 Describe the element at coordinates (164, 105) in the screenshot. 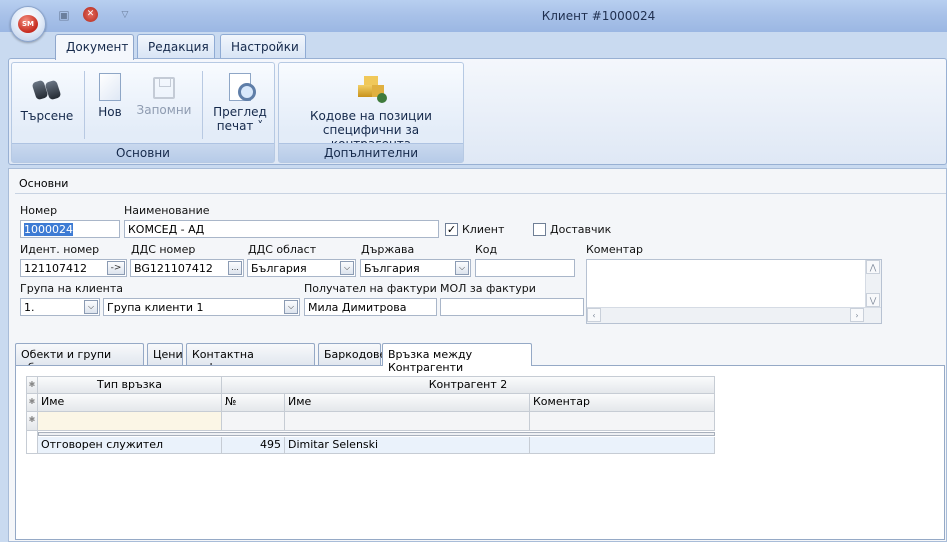

I see `save-button: Запомни` at that location.